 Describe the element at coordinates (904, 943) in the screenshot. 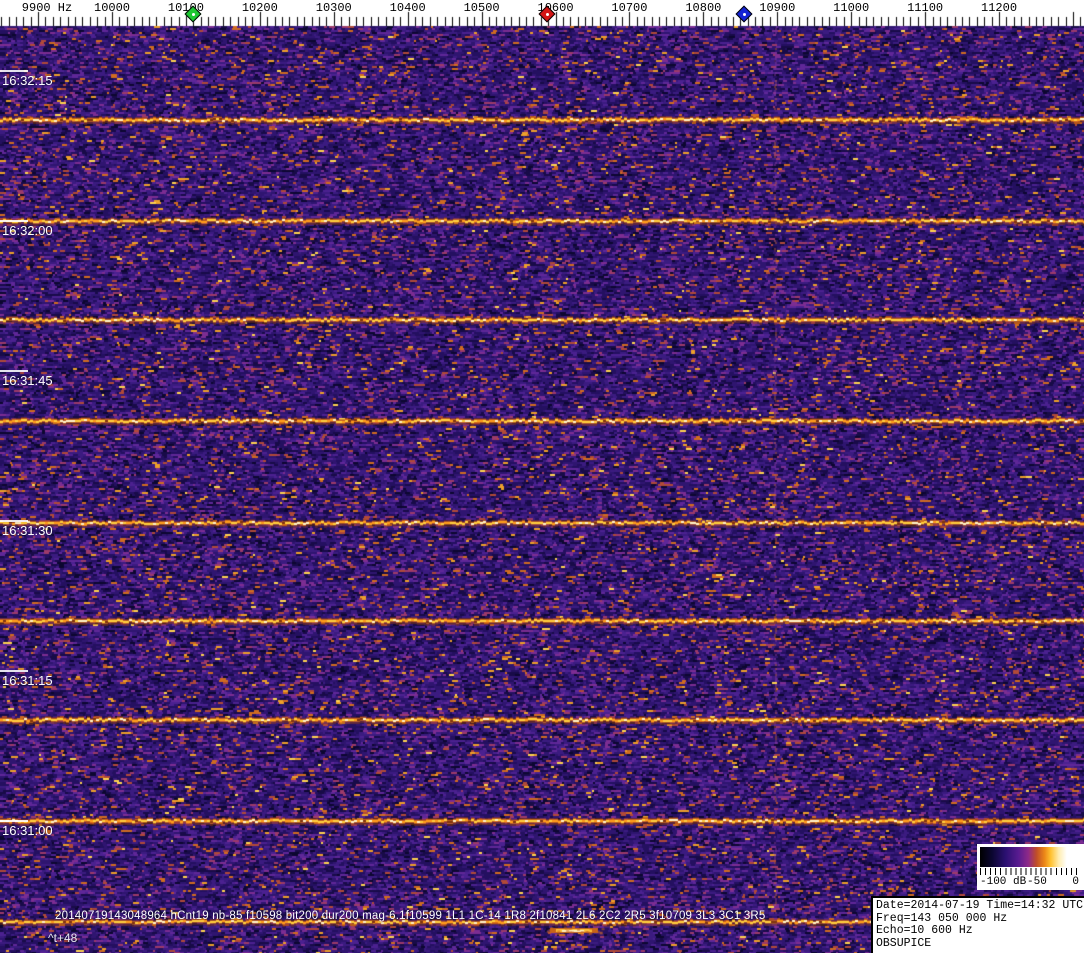

I see `info-line-station: OBSUPICE` at that location.